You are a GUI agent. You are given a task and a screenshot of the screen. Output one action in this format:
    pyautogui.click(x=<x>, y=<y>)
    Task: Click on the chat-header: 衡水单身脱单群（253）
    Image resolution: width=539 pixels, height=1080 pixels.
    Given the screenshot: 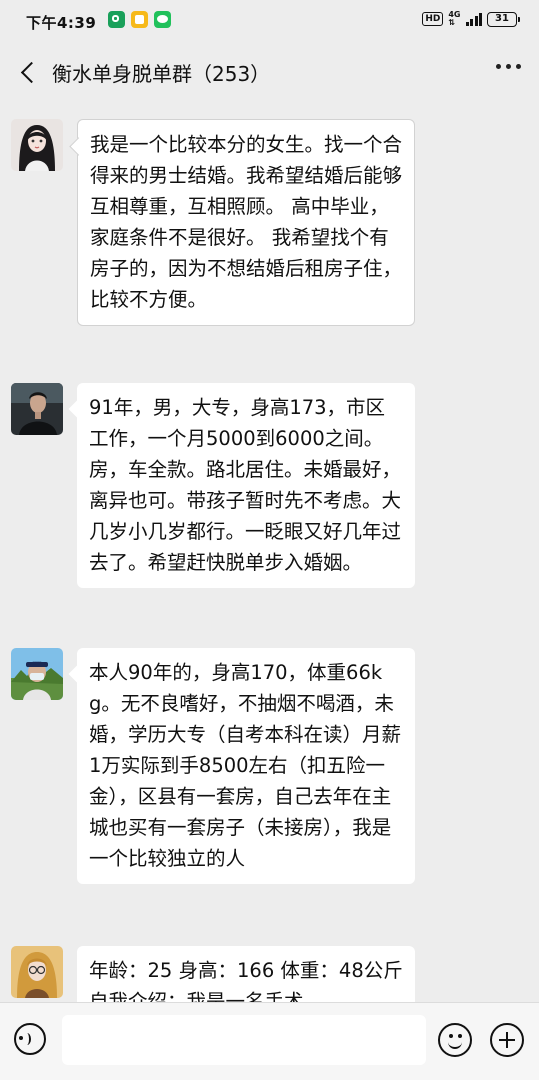 What is the action you would take?
    pyautogui.click(x=269, y=72)
    